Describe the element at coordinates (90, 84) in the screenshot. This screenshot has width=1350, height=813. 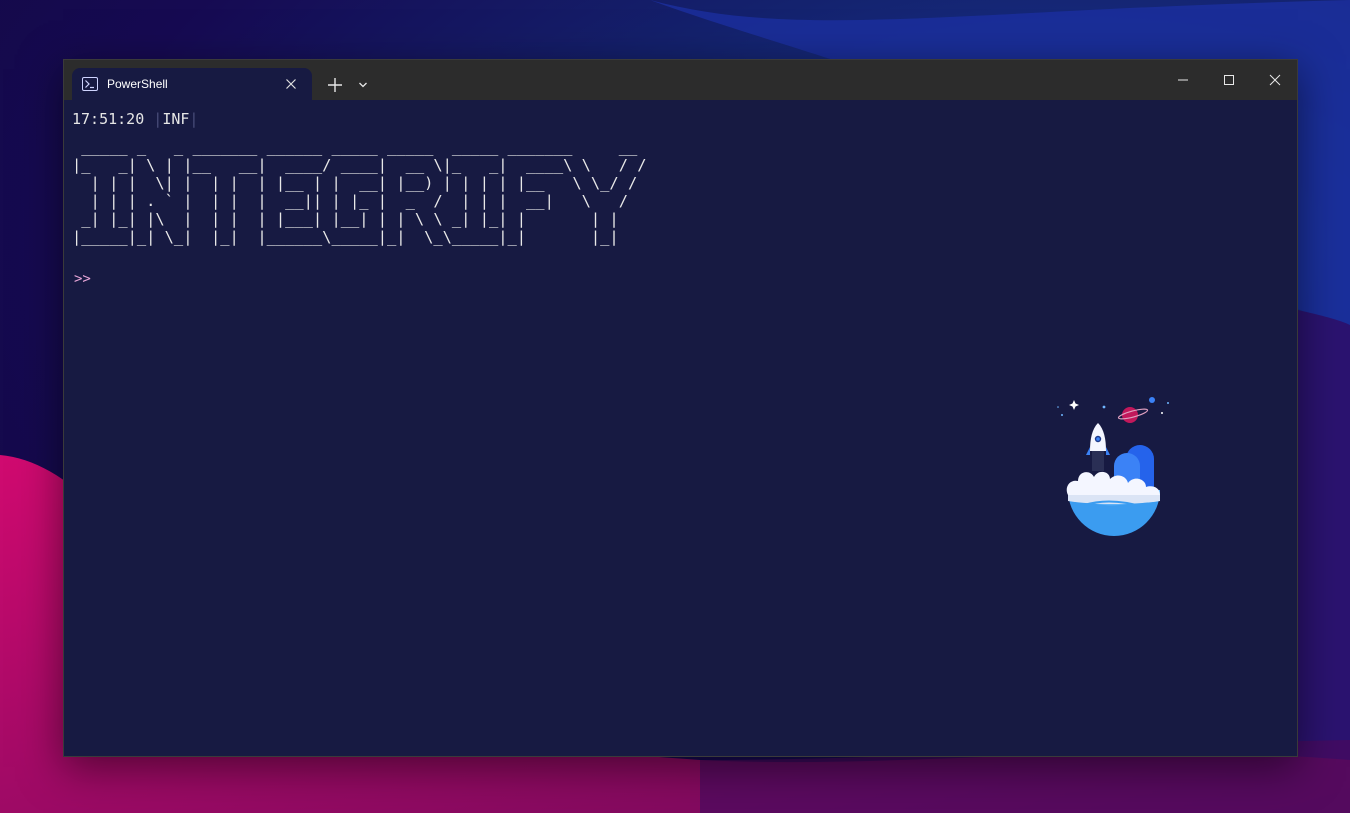
I see `powershell-icon` at that location.